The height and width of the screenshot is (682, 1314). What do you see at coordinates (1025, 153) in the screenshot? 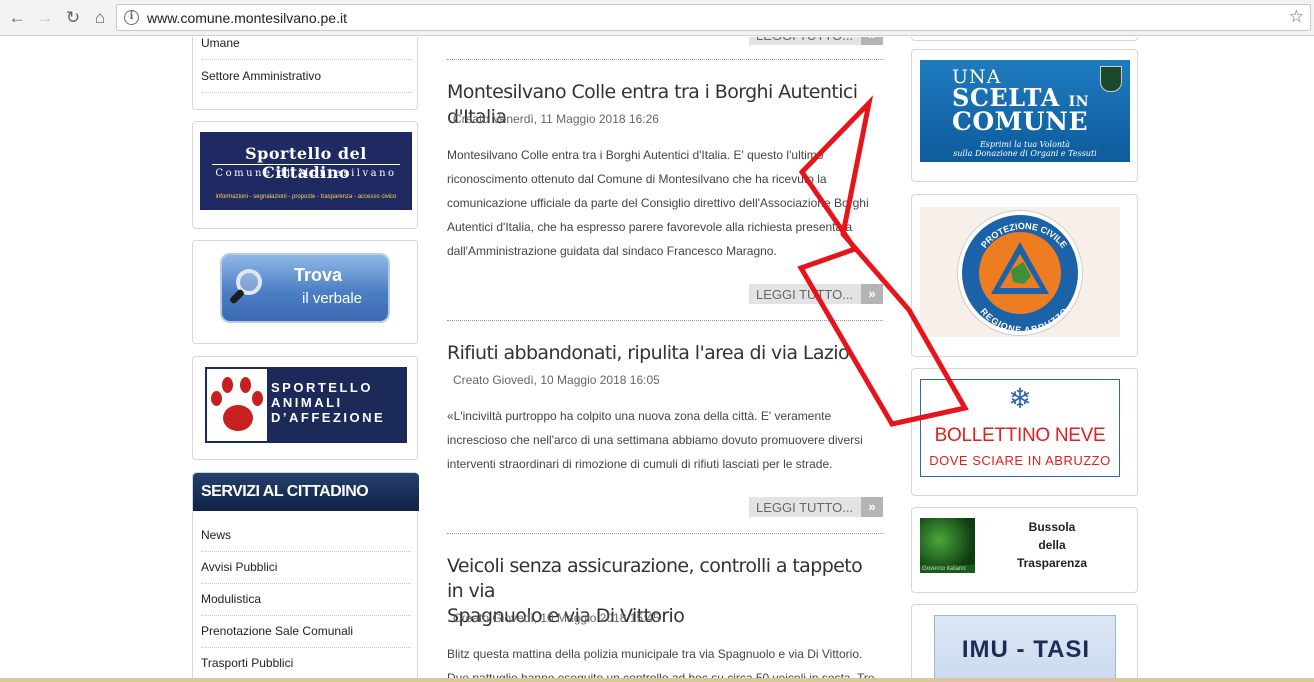
I see `scelta-subtitle-line: sulla Donazione di Organi e Tessuti` at bounding box center [1025, 153].